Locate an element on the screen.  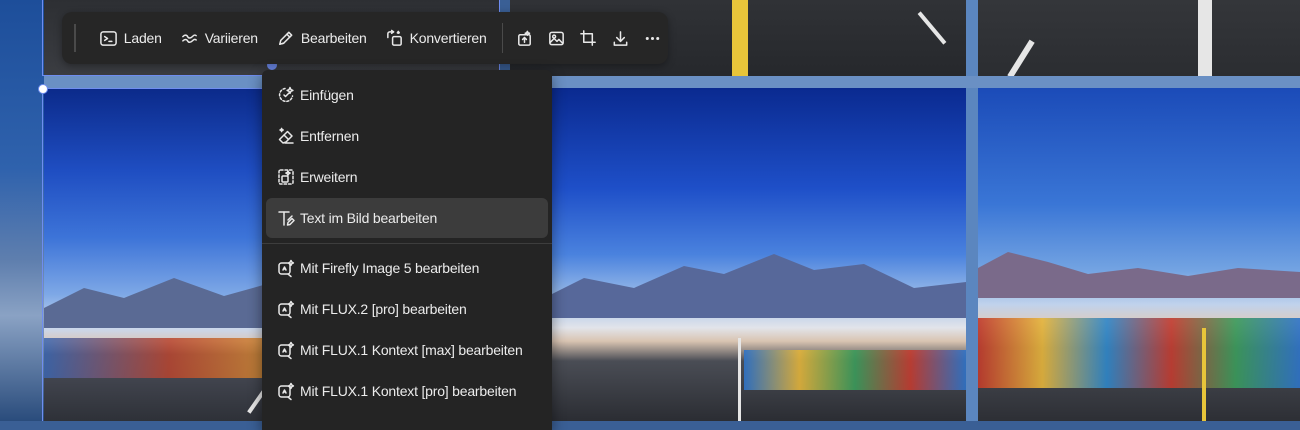
menu-item-label: Einfügen is located at coordinates (327, 95).